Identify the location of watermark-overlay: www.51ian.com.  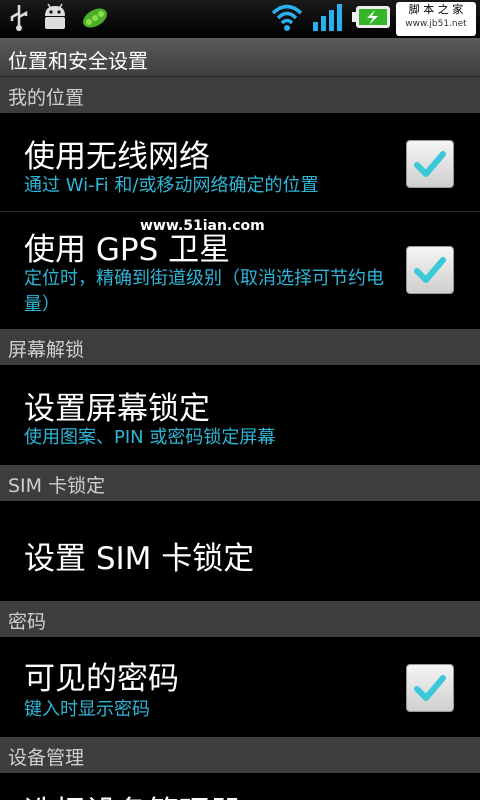
(202, 226).